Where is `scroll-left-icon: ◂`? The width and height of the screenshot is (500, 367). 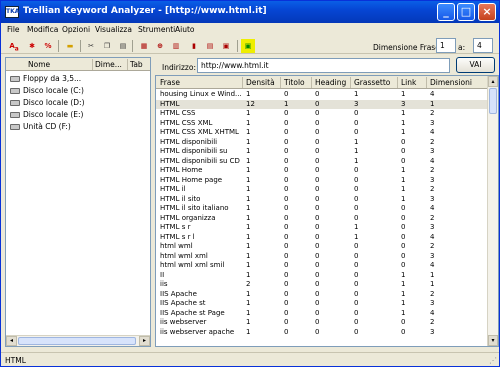
scroll-left-icon: ◂ is located at coordinates (11, 341).